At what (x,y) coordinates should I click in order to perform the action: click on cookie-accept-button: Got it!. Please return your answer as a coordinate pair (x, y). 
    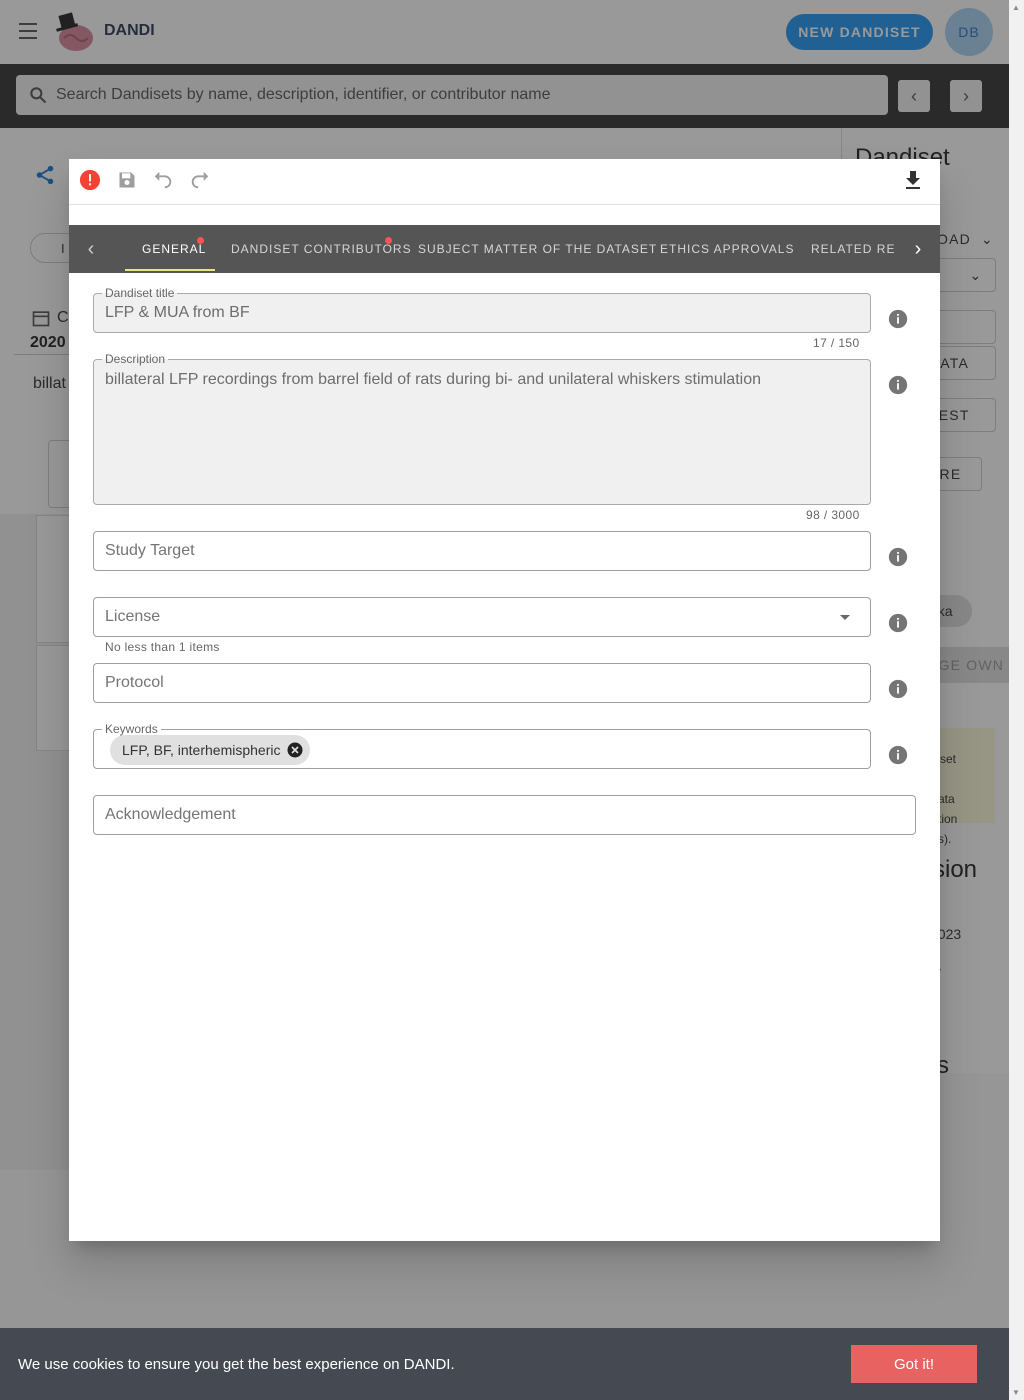
    Looking at the image, I should click on (914, 1364).